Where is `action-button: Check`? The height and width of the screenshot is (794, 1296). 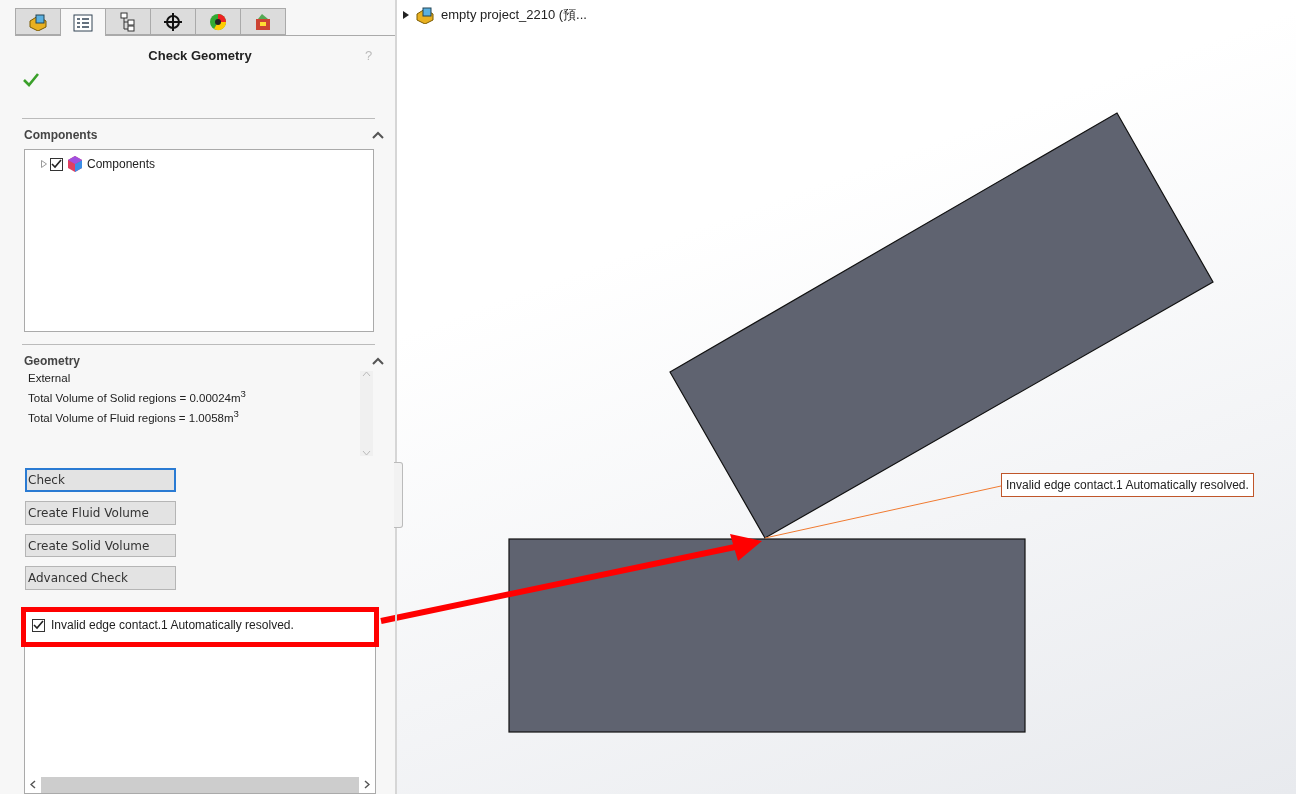
action-button: Check is located at coordinates (100, 480).